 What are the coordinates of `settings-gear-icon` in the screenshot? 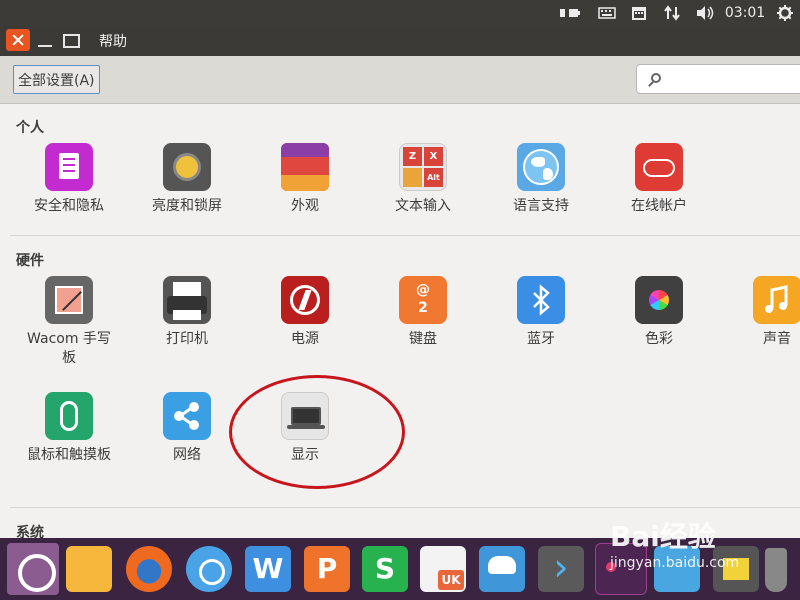 It's located at (785, 13).